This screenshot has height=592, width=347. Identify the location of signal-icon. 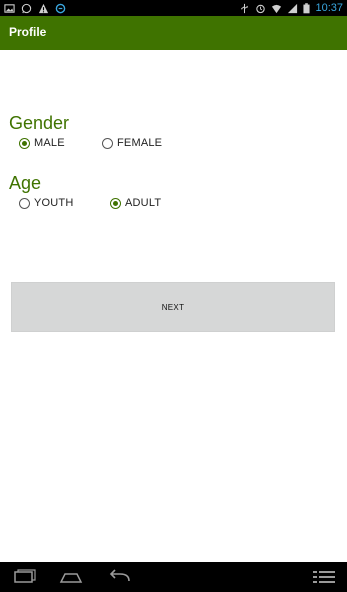
(293, 8).